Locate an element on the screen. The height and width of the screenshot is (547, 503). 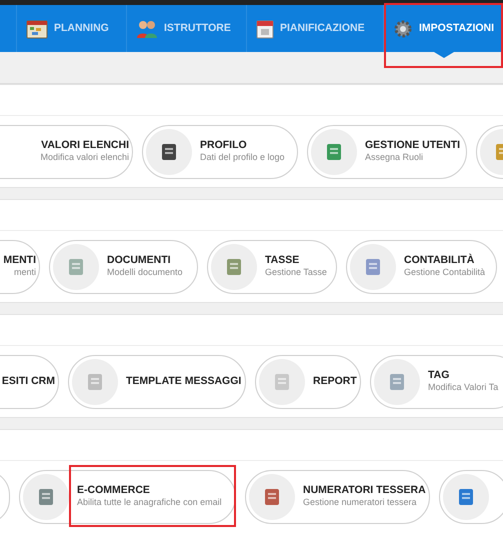
settings-tile: ESITI CRM is located at coordinates (29, 381).